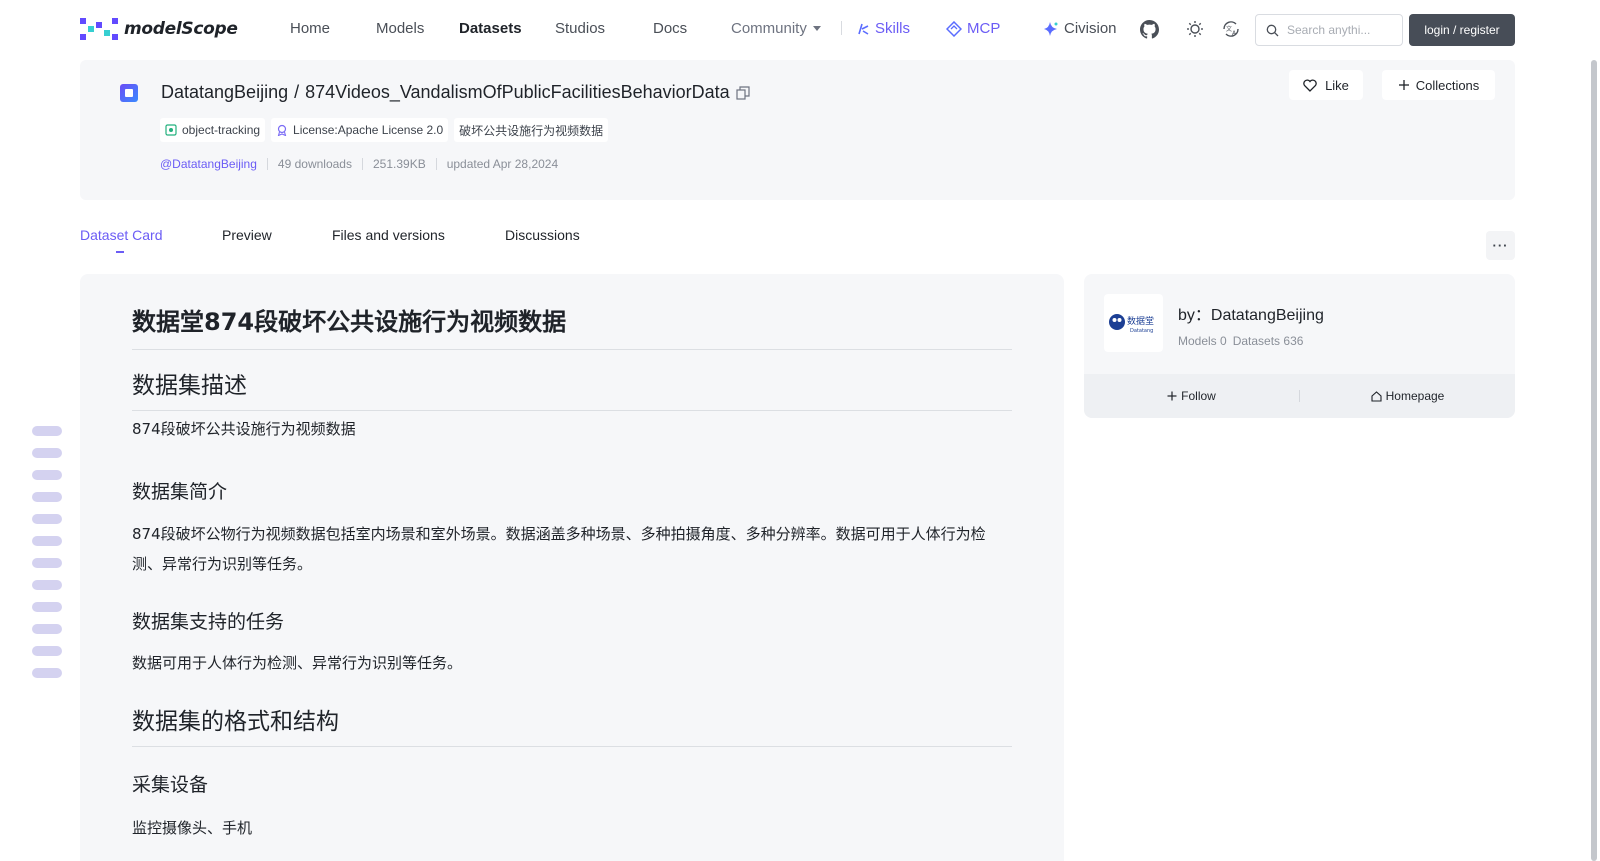  I want to click on search-box, so click(1329, 30).